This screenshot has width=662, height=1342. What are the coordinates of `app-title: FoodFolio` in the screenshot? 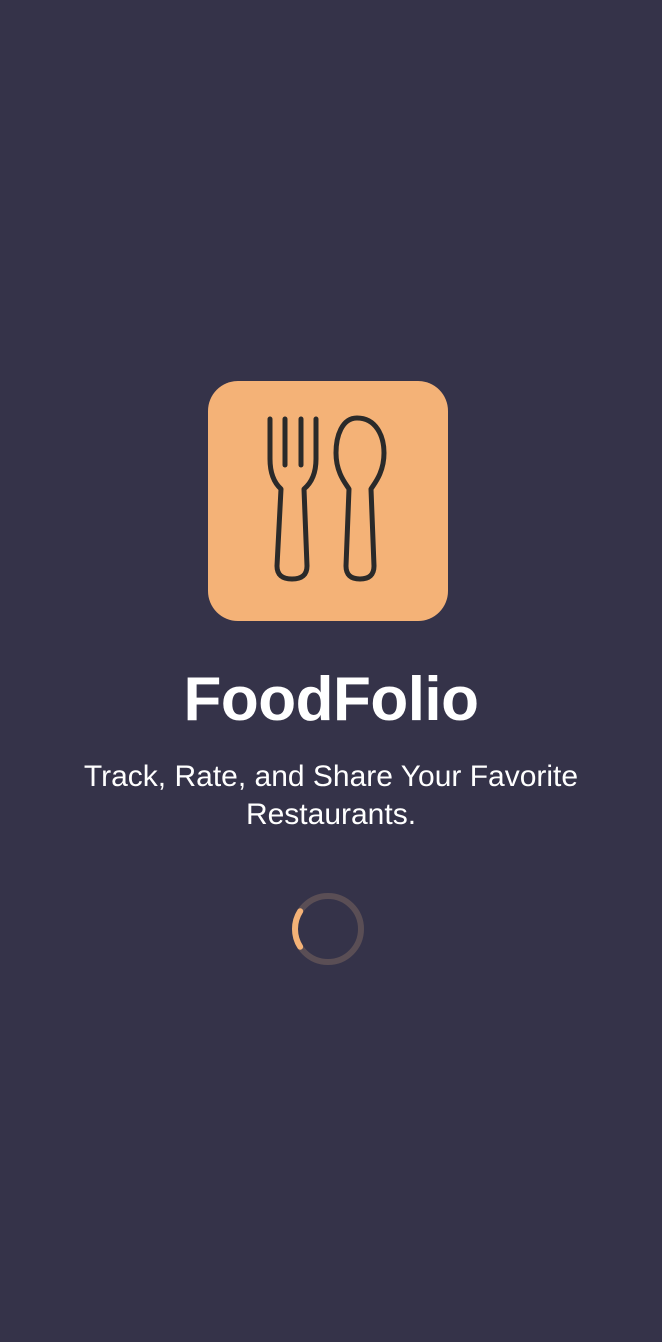 It's located at (331, 699).